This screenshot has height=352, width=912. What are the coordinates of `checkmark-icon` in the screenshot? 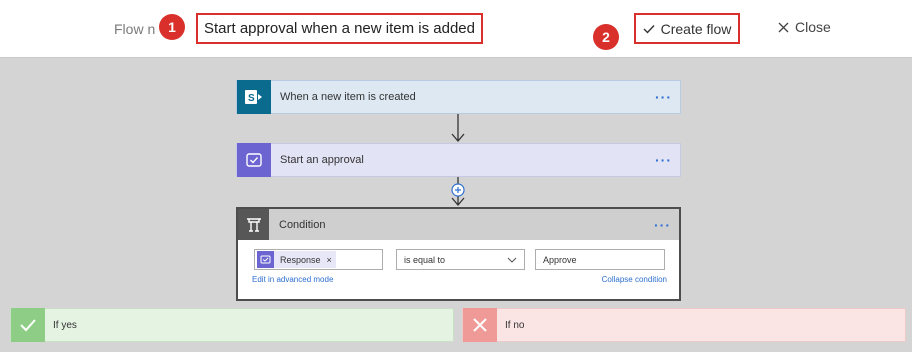 It's located at (649, 29).